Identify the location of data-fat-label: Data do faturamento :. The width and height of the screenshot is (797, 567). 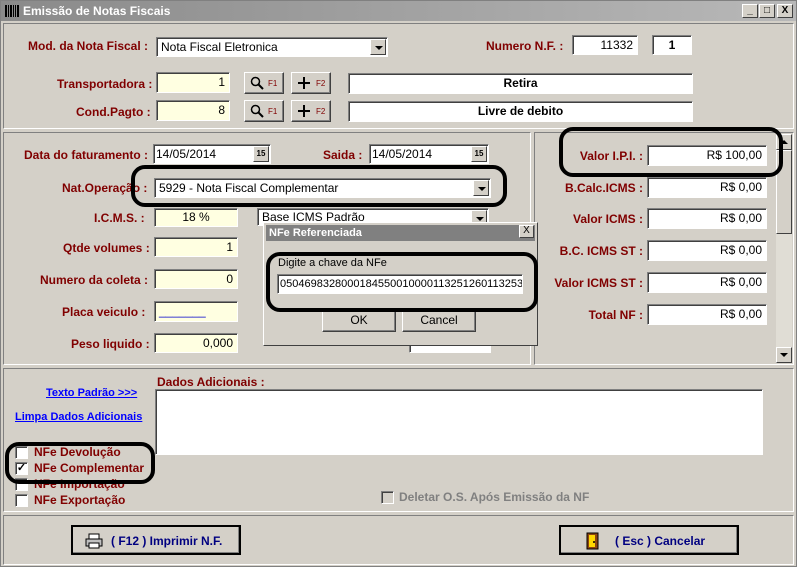
(86, 155).